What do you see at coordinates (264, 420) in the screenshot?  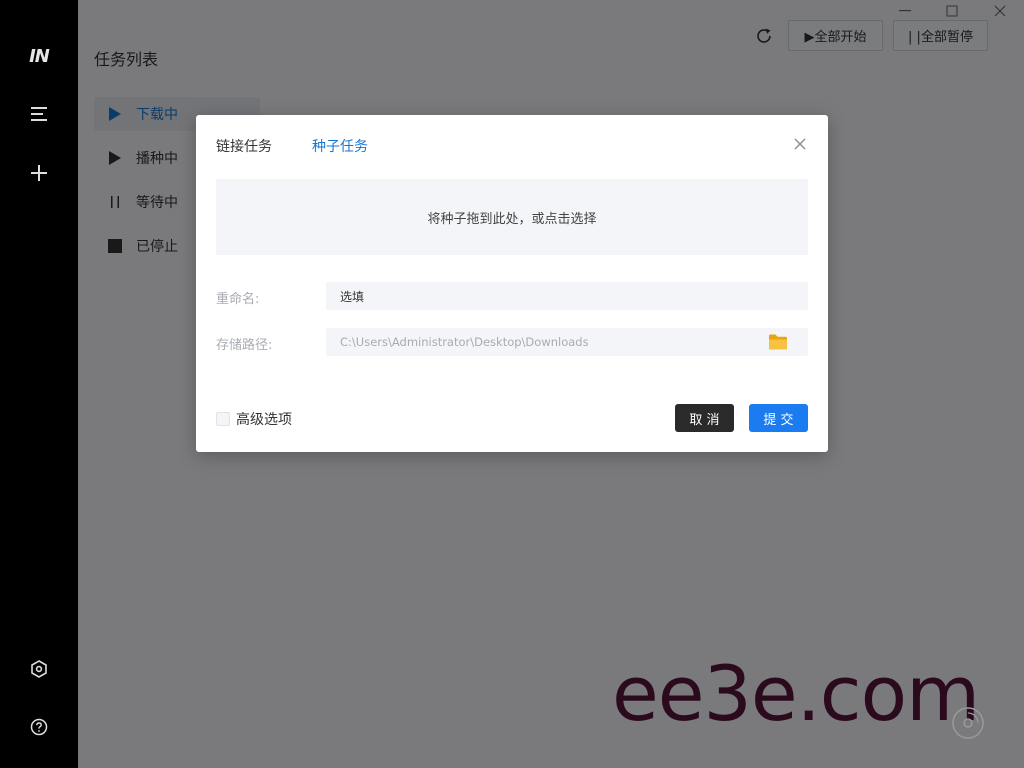 I see `advanced-options-label: 高级选项` at bounding box center [264, 420].